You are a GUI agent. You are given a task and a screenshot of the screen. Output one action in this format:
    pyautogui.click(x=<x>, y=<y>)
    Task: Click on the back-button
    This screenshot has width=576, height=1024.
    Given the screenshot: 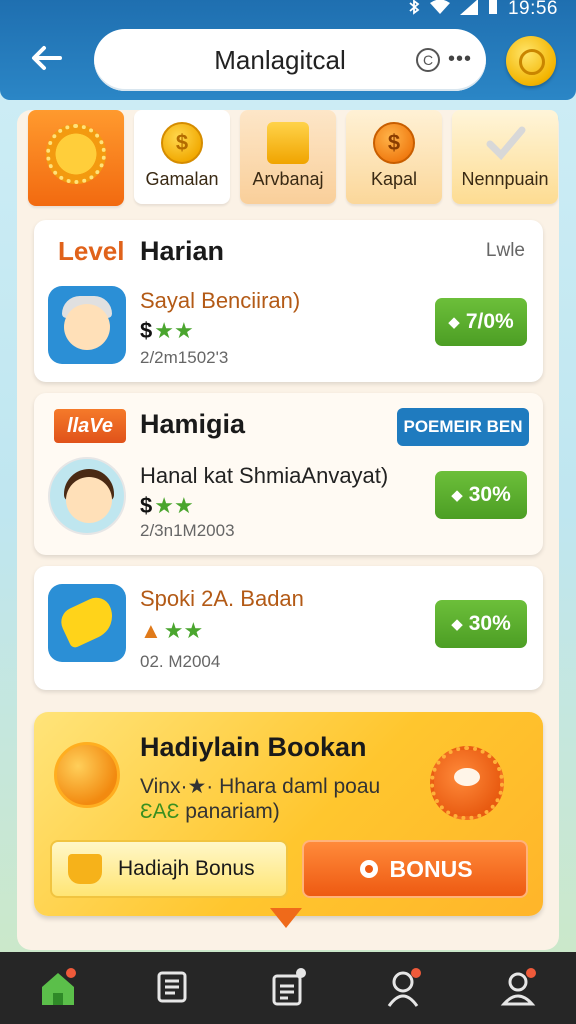 What is the action you would take?
    pyautogui.click(x=46, y=58)
    